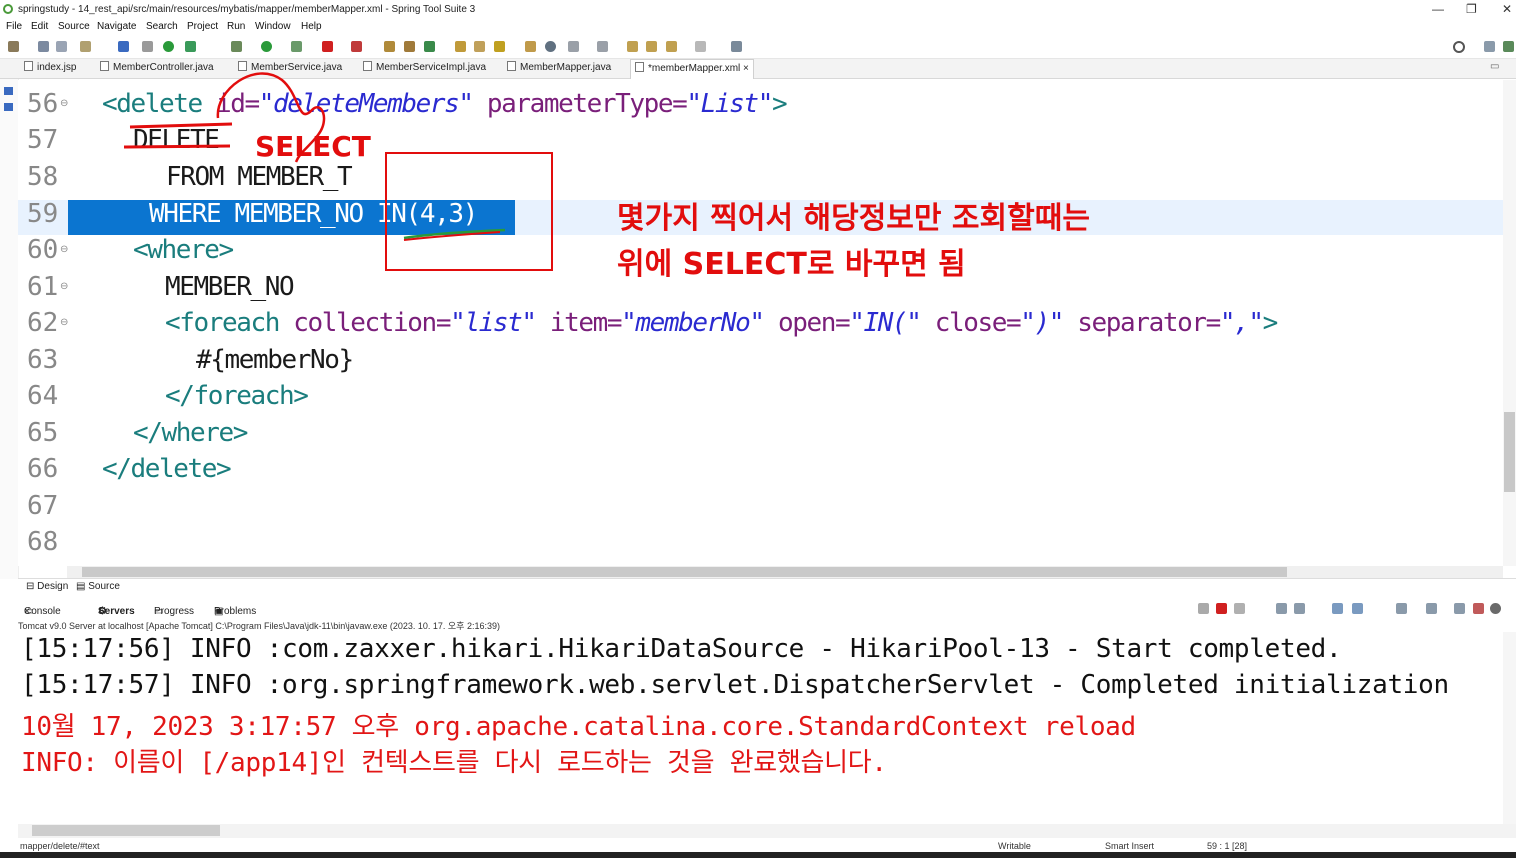 The image size is (1516, 858). Describe the element at coordinates (168, 46) in the screenshot. I see `start-server-icon` at that location.